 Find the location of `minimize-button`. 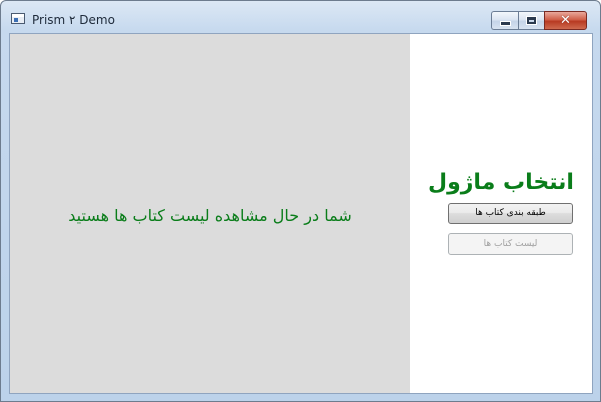

minimize-button is located at coordinates (504, 20).